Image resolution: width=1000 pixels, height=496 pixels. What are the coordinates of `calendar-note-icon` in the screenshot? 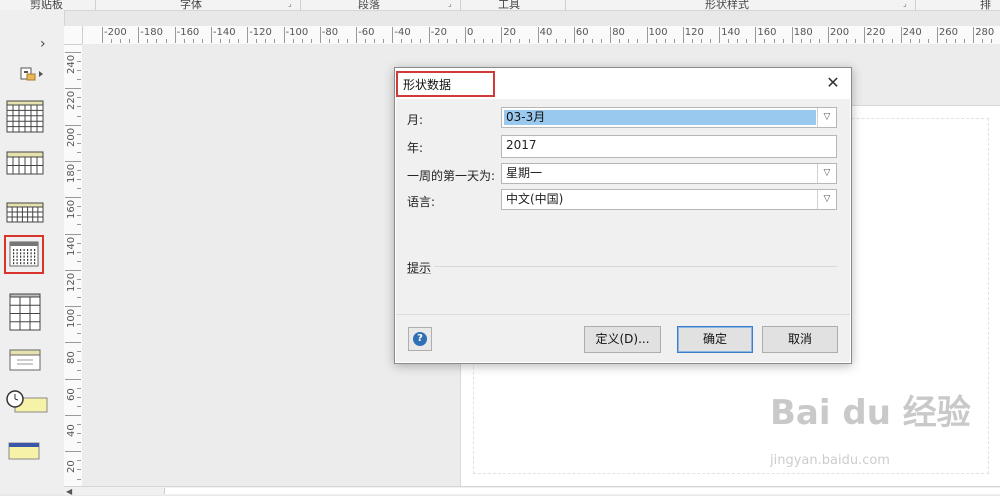 It's located at (25, 361).